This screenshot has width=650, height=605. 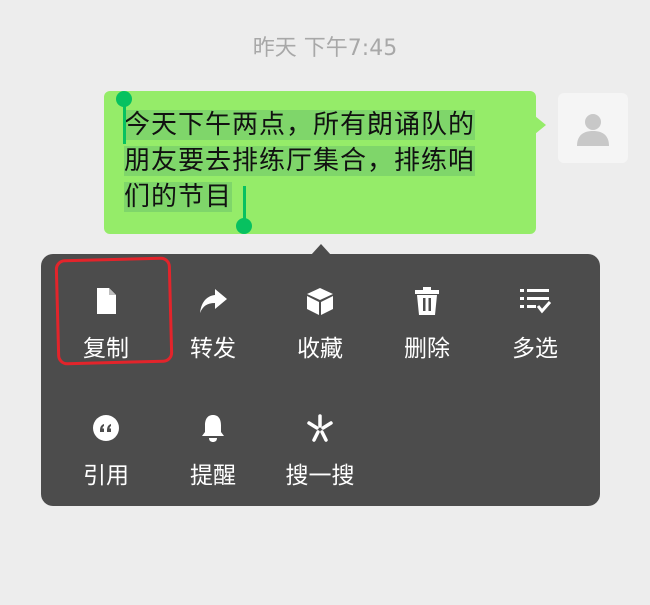 I want to click on forward-label: 转发, so click(x=213, y=349).